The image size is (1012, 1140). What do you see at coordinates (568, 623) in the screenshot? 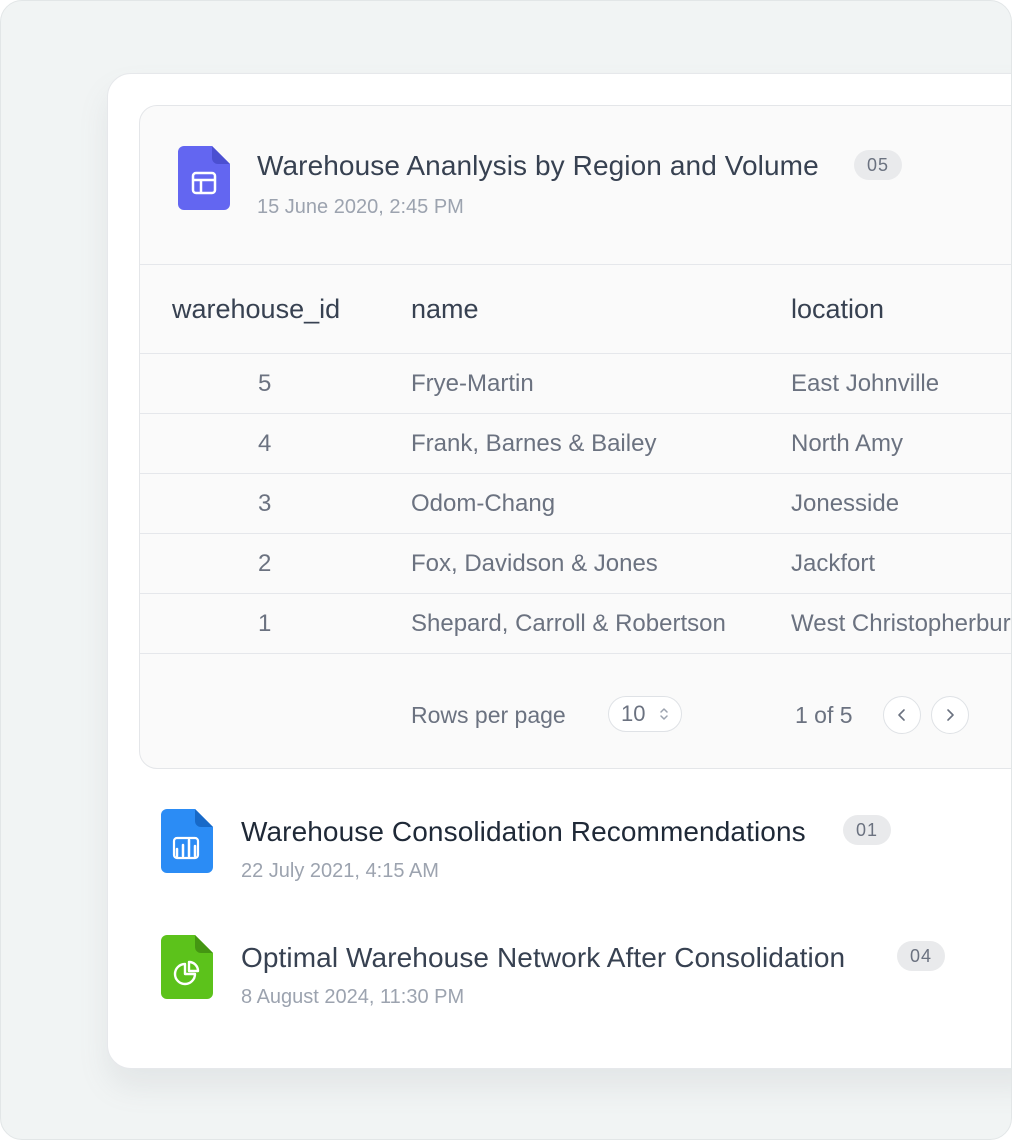
I see `cell-name: Shepard, Carroll & Robertson` at bounding box center [568, 623].